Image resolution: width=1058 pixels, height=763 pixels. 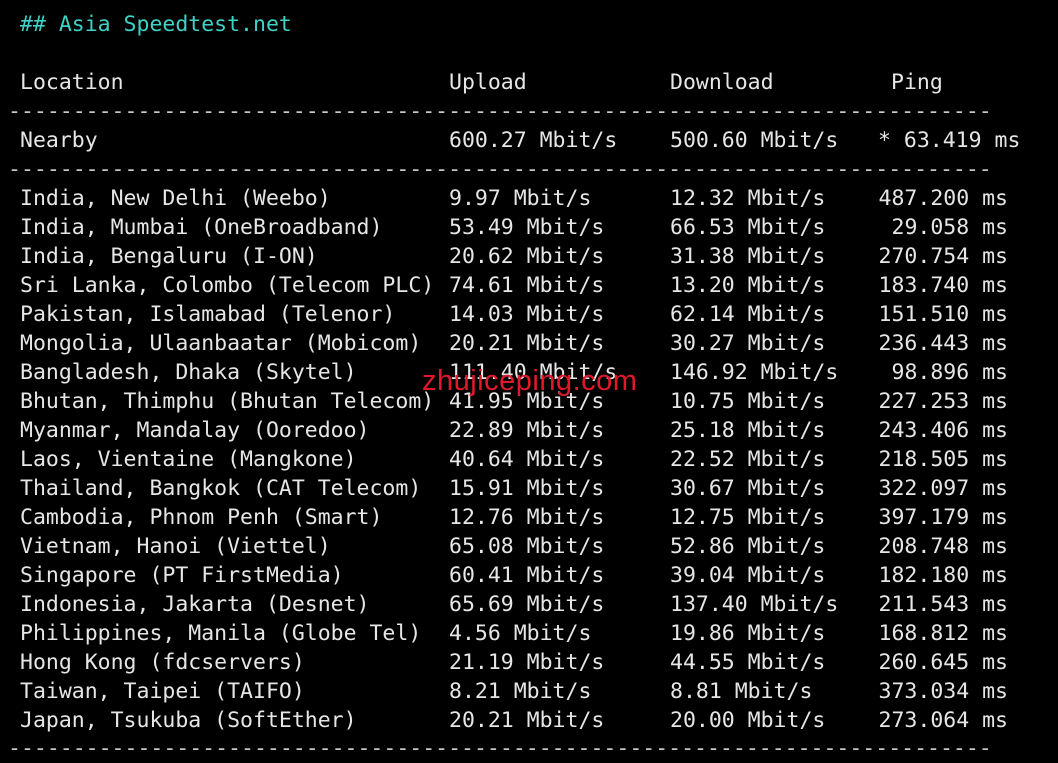 What do you see at coordinates (722, 82) in the screenshot?
I see `header-download: Download` at bounding box center [722, 82].